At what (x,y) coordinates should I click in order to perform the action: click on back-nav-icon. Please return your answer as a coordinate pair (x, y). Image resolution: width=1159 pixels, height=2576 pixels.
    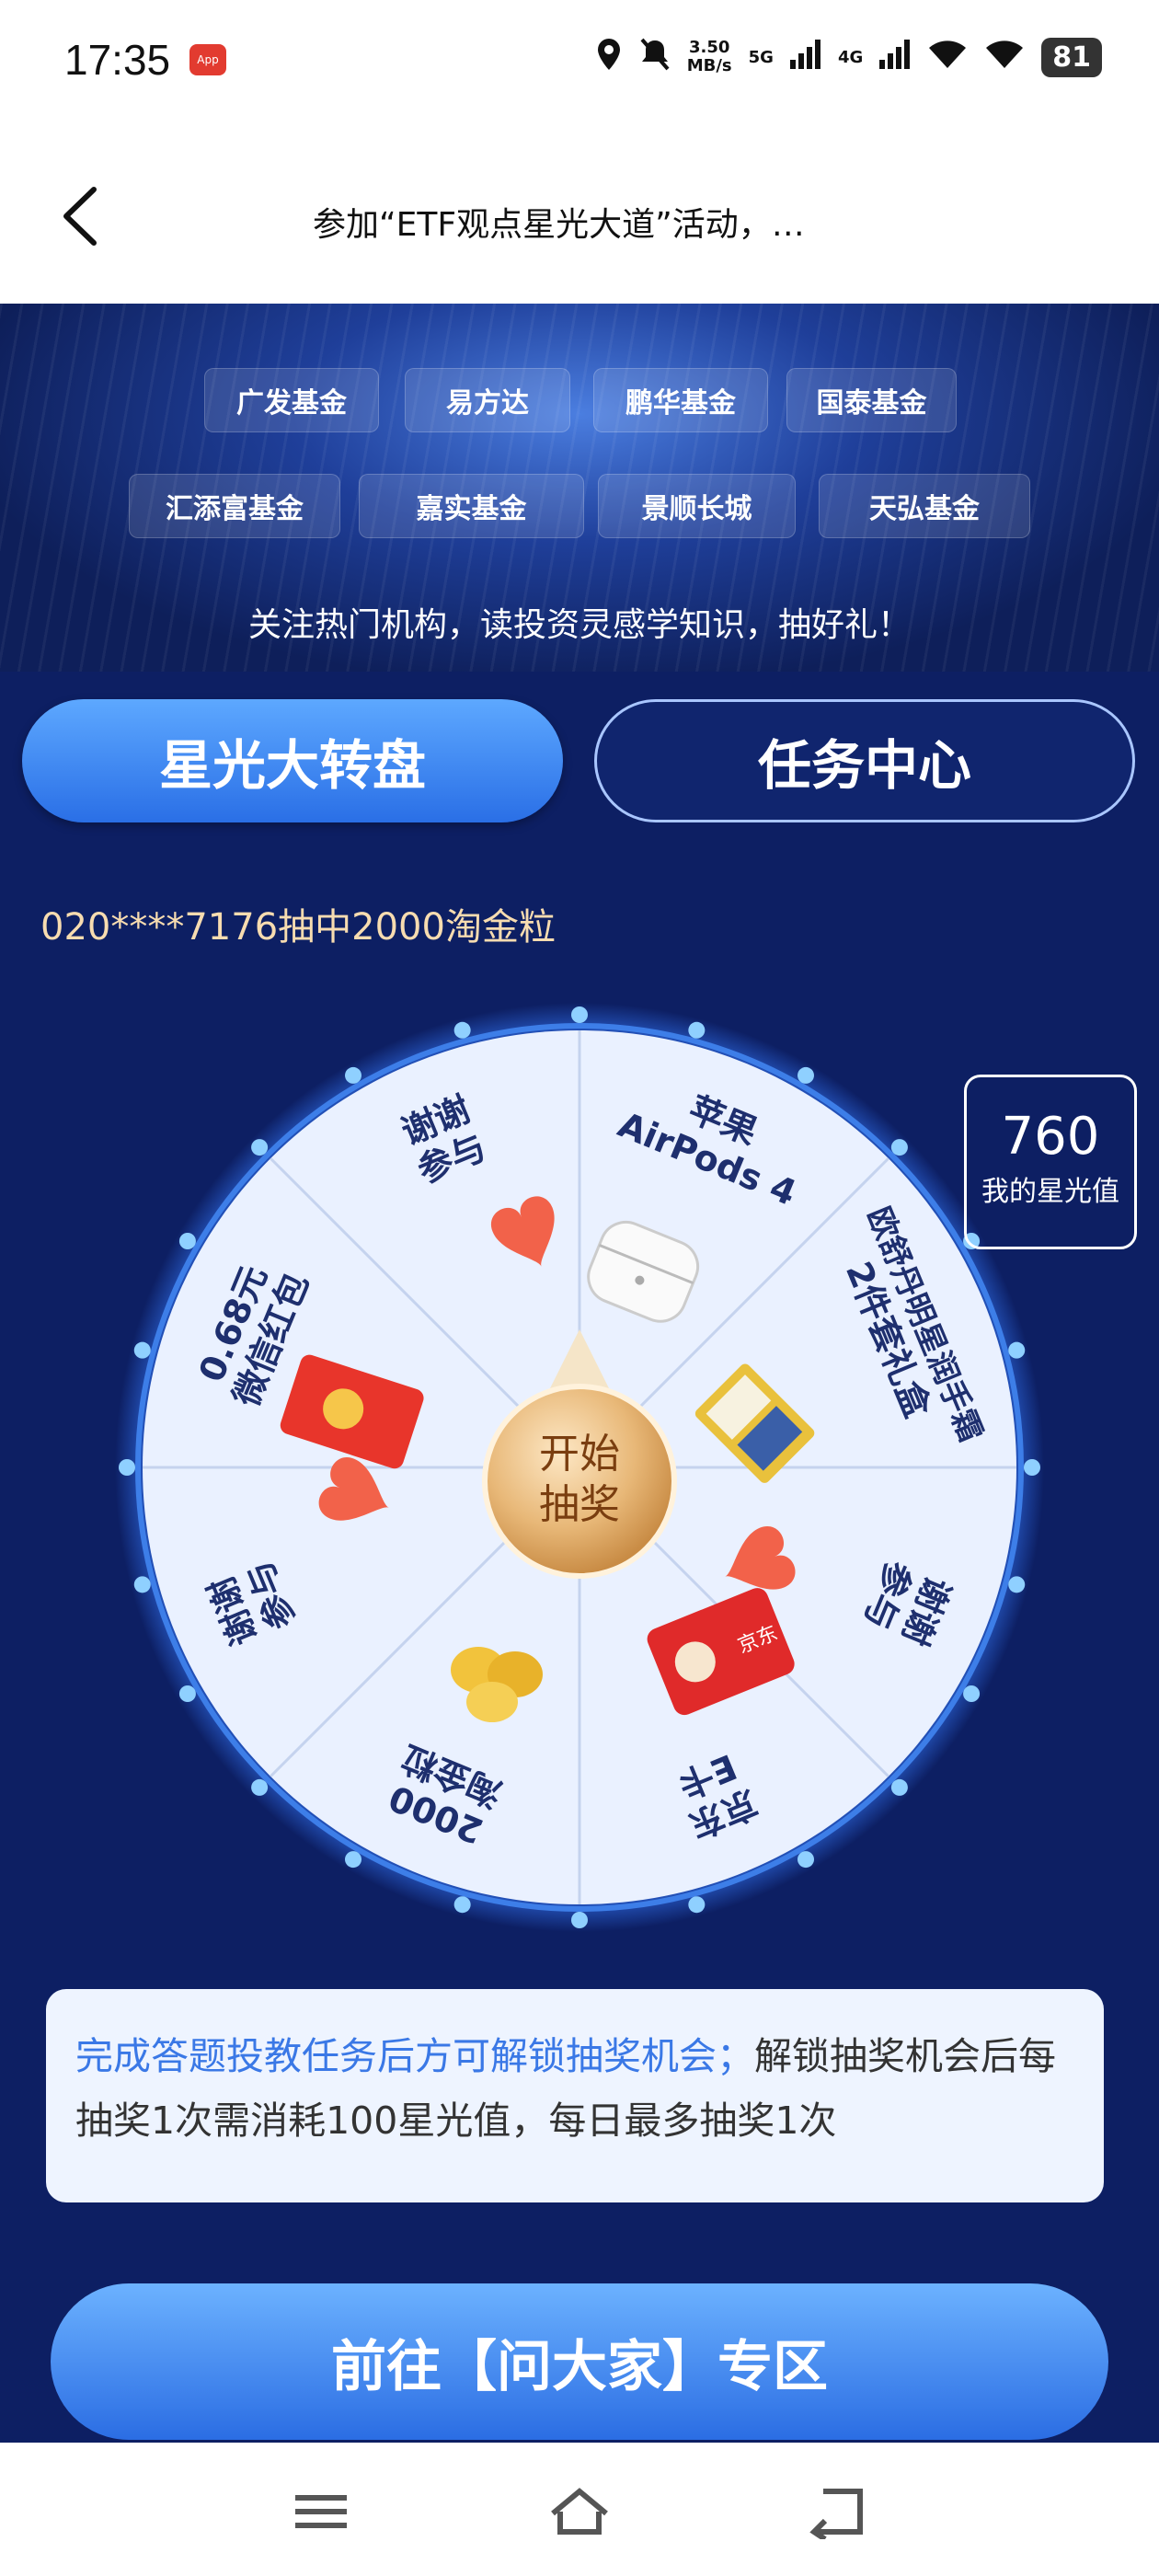
    Looking at the image, I should click on (837, 2513).